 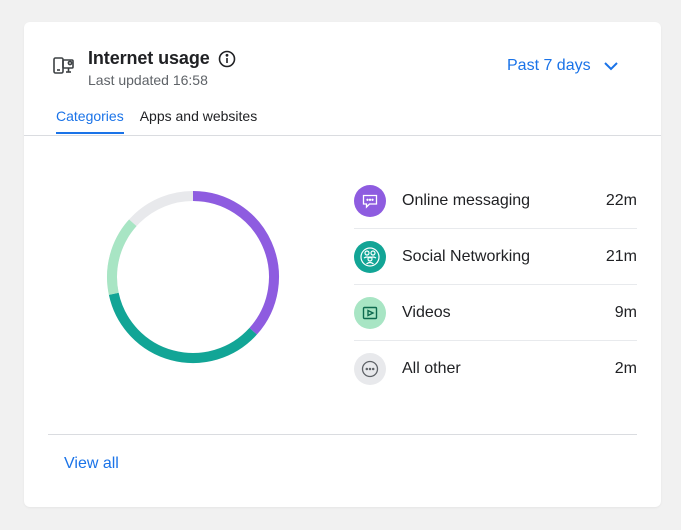 I want to click on category-row-online-messaging: Online messaging 22m, so click(x=495, y=201).